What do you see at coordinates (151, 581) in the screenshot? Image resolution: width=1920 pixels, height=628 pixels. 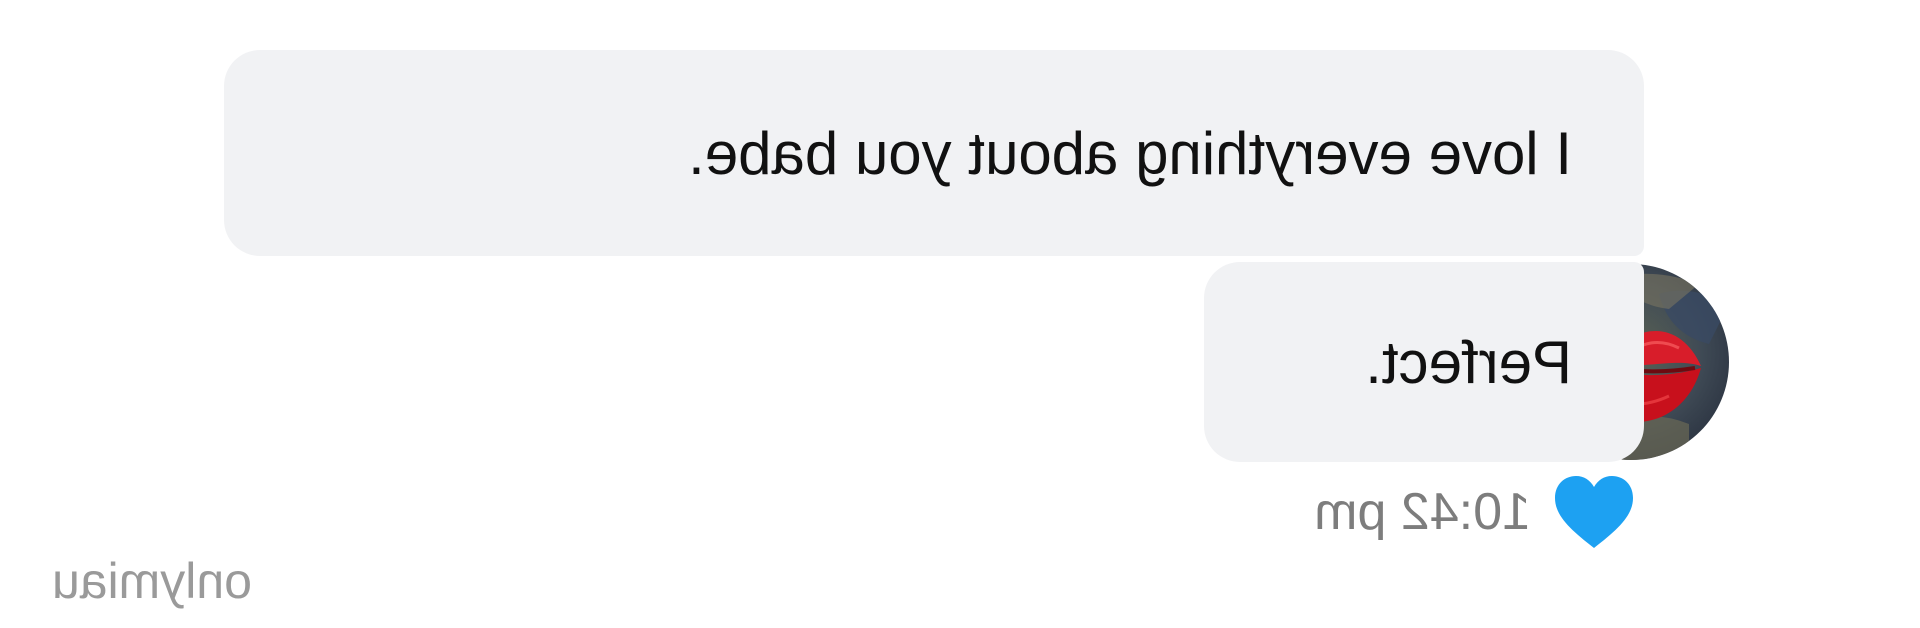 I see `watermark: onlymiau` at bounding box center [151, 581].